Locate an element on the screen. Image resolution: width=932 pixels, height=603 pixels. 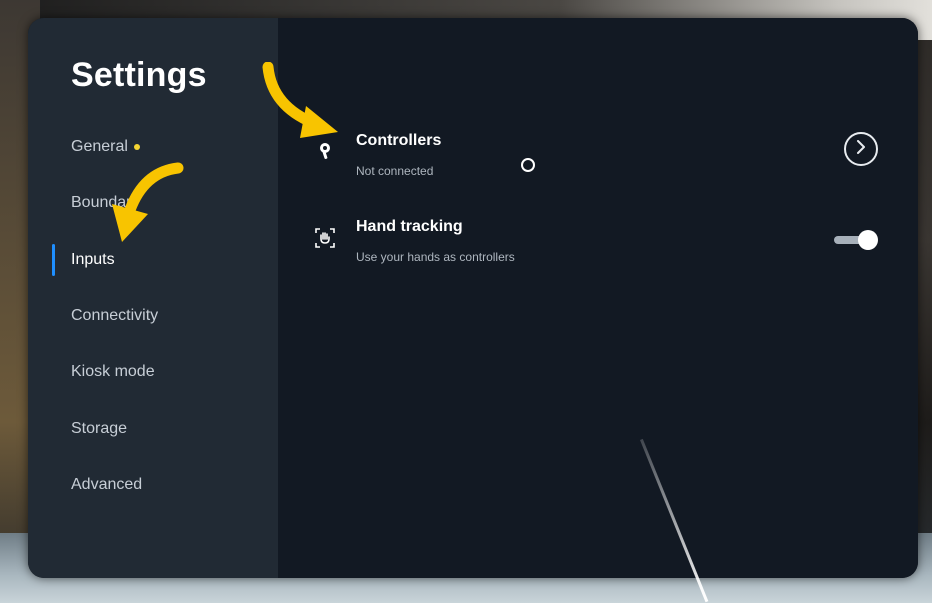
sidebar-item-label: Kiosk mode is located at coordinates (113, 371).